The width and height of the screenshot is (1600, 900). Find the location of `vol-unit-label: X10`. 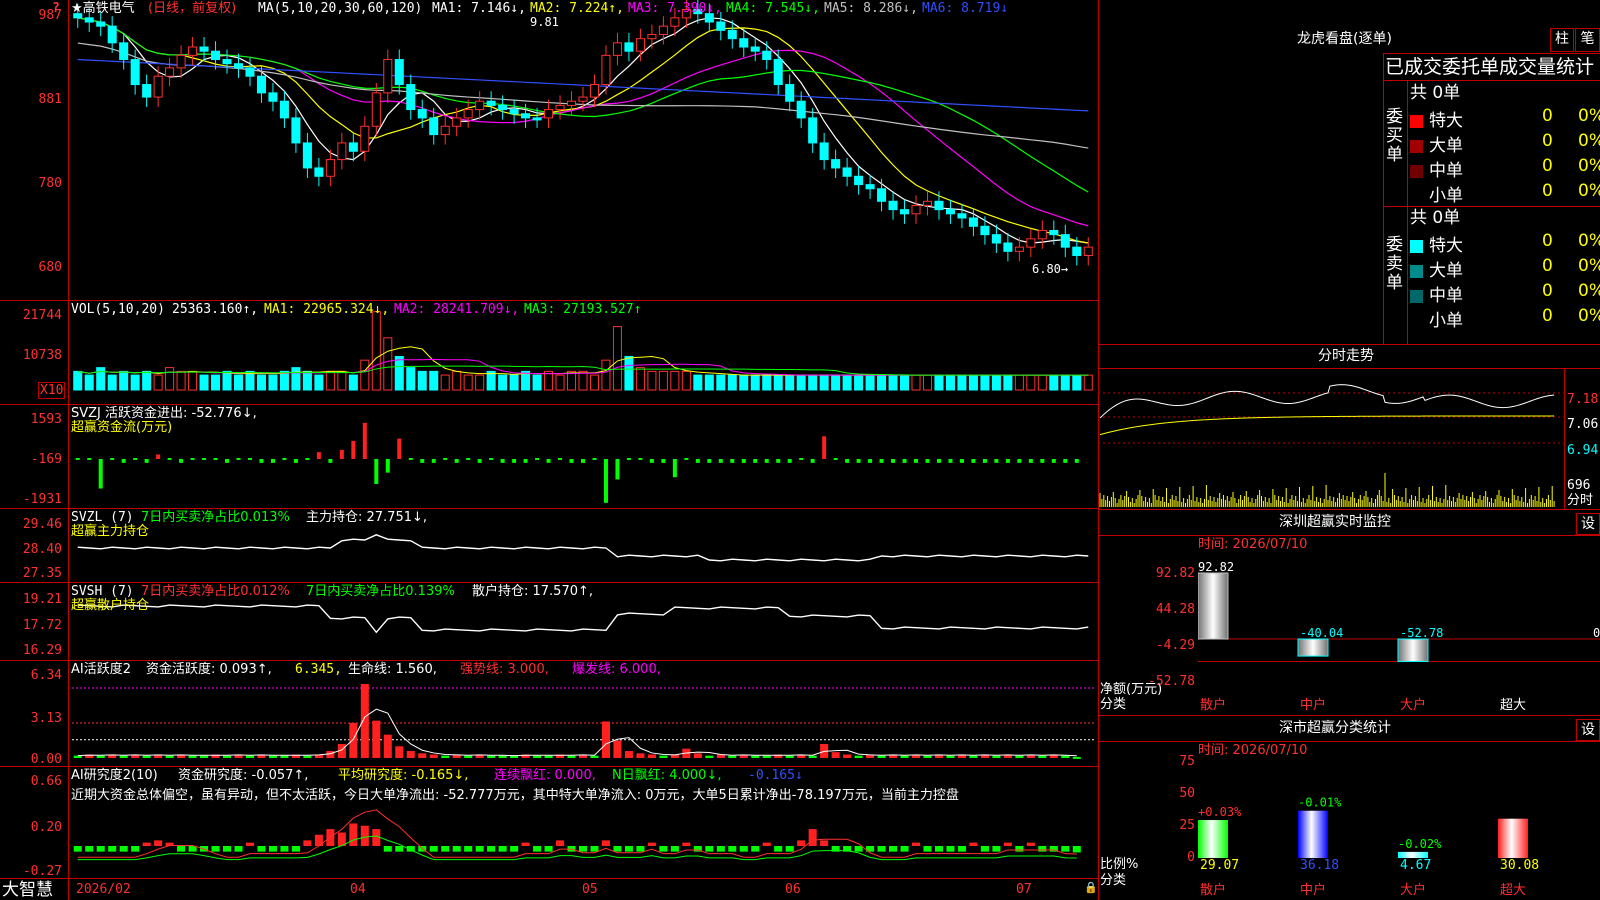

vol-unit-label: X10 is located at coordinates (52, 390).